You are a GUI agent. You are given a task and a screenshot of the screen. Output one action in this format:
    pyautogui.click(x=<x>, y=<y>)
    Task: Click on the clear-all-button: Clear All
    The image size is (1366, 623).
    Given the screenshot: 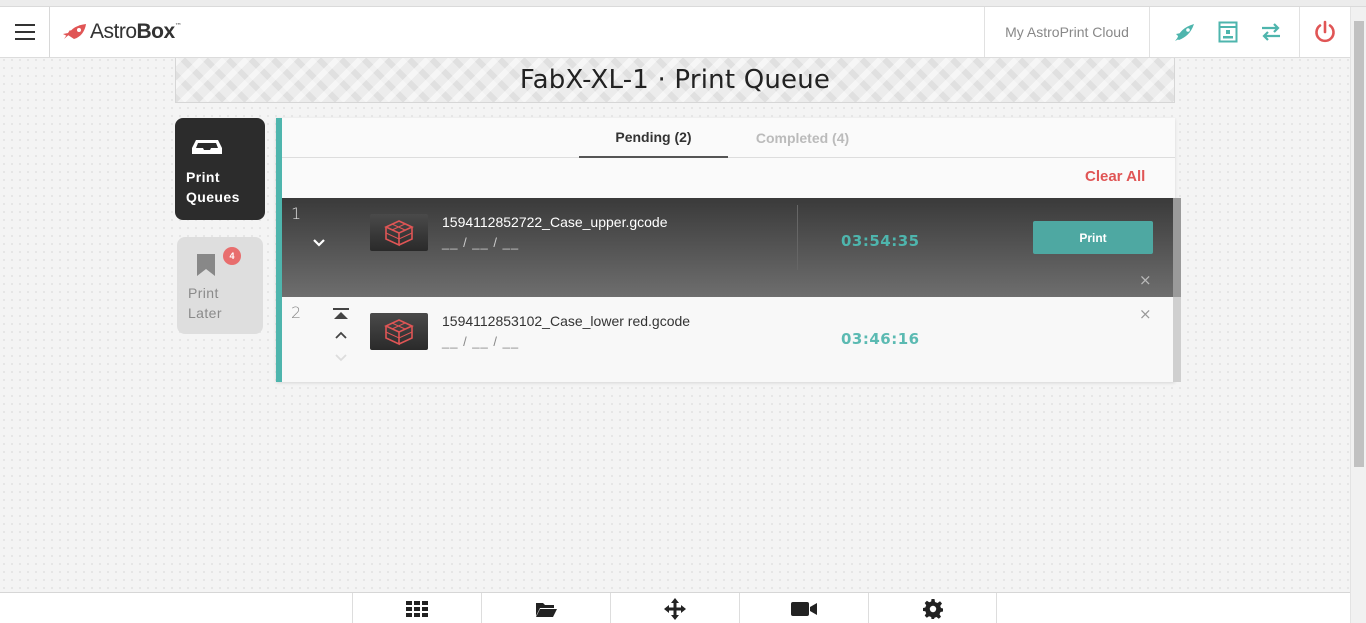 What is the action you would take?
    pyautogui.click(x=1115, y=176)
    